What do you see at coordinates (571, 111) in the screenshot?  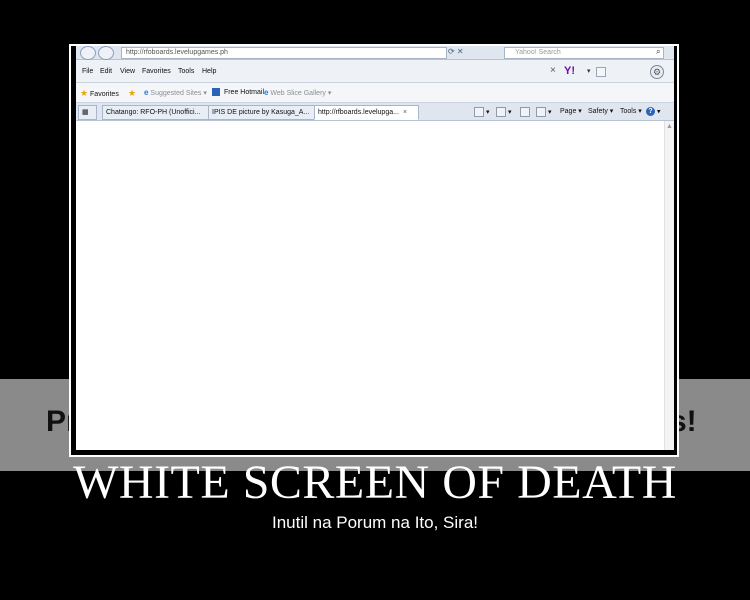 I see `page-menu: Page ▾` at bounding box center [571, 111].